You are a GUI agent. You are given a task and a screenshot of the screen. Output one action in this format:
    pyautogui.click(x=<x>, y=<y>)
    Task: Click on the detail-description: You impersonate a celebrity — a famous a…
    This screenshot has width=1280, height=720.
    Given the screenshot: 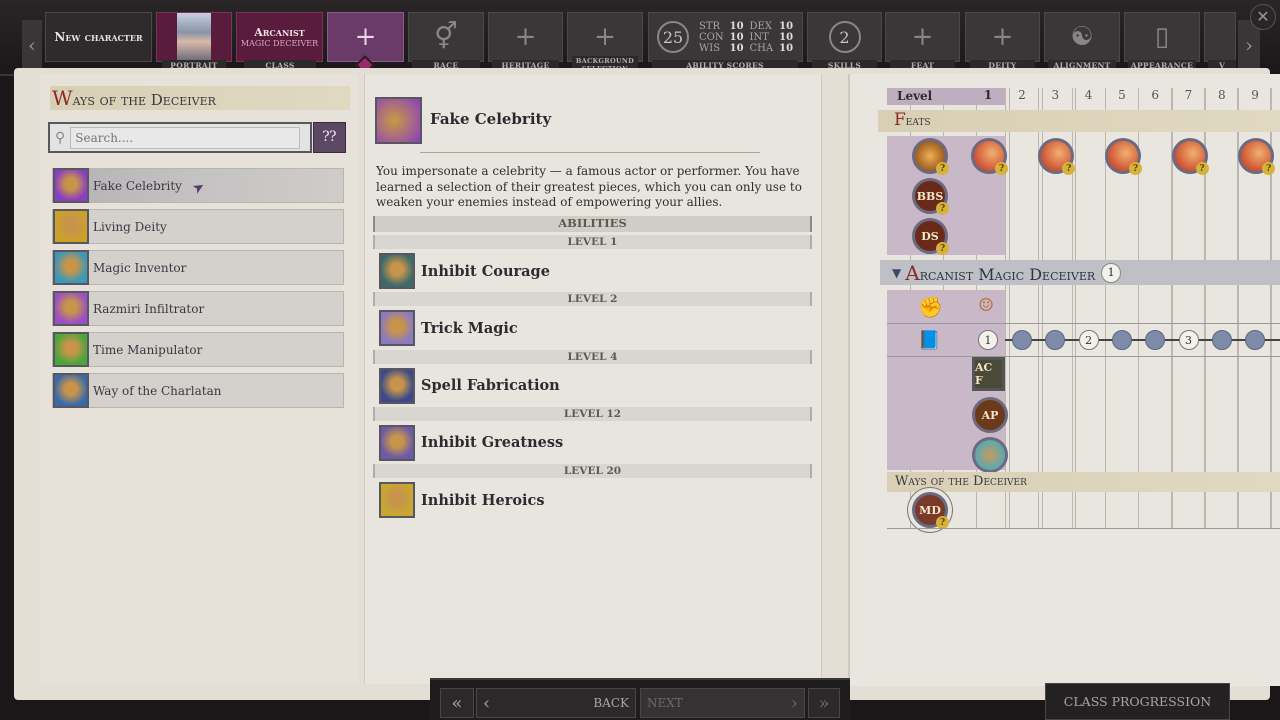 What is the action you would take?
    pyautogui.click(x=589, y=186)
    